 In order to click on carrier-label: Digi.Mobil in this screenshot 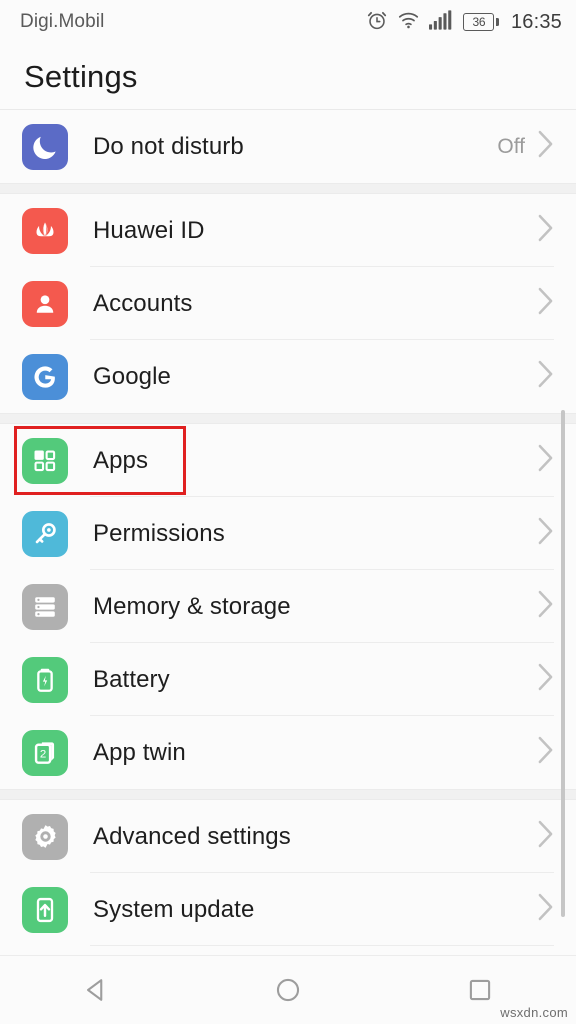, I will do `click(62, 21)`.